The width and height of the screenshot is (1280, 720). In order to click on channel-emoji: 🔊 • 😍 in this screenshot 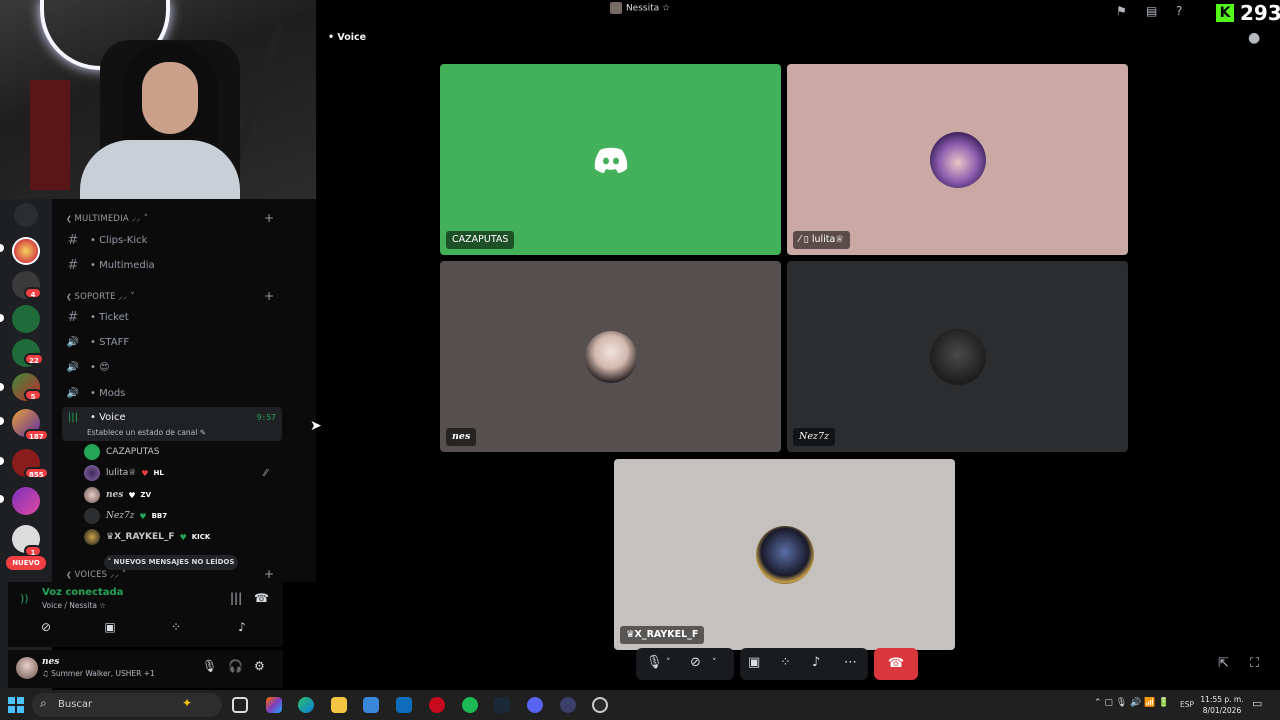, I will do `click(172, 367)`.